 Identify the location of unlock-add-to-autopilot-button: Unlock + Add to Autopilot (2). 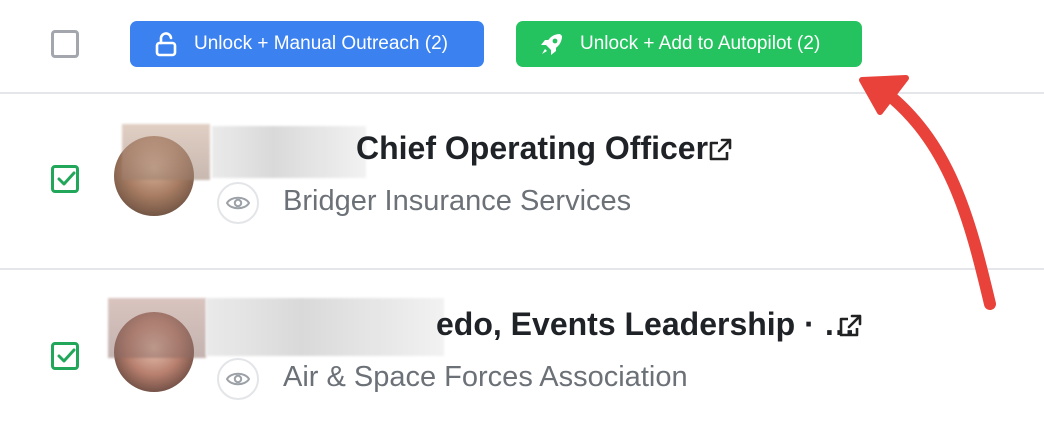
(689, 44).